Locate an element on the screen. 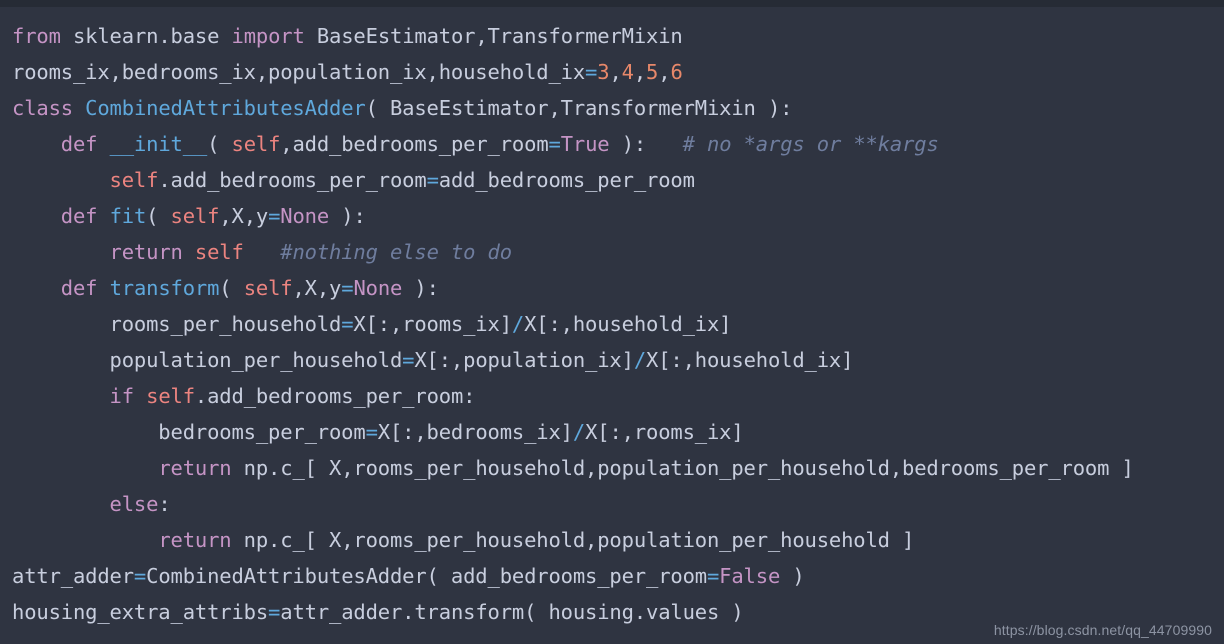 The width and height of the screenshot is (1224, 644). code-line: return self #nothing else to do is located at coordinates (618, 252).